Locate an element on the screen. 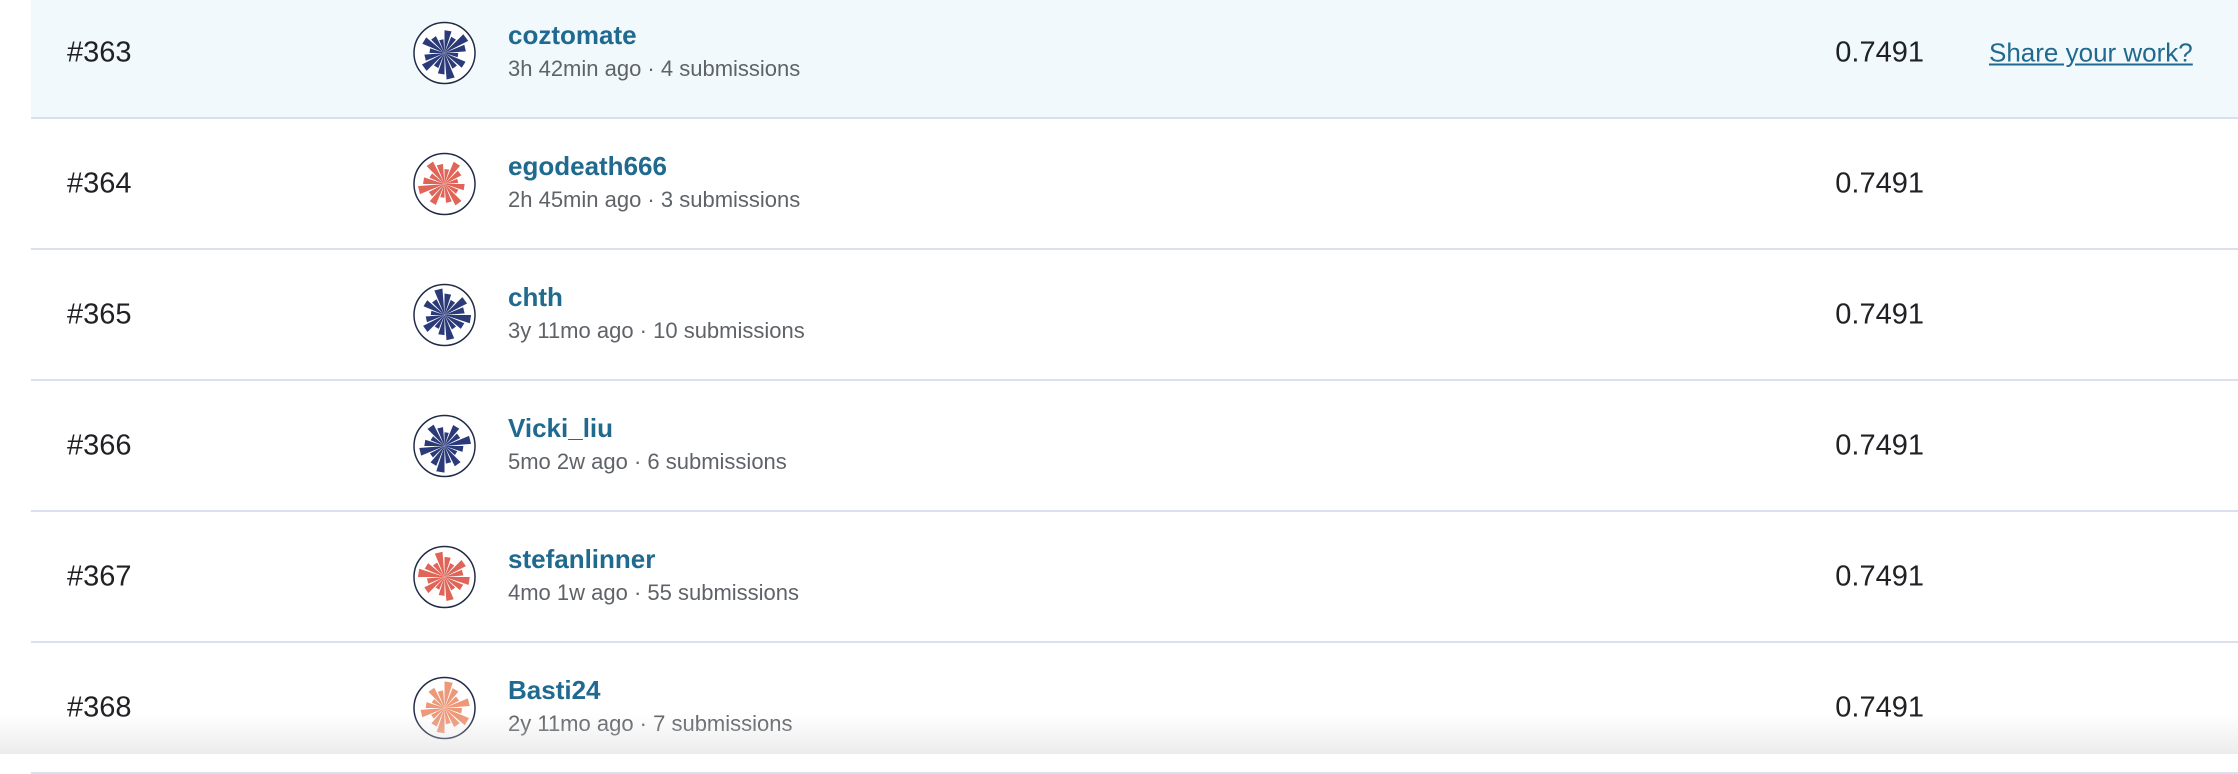 The height and width of the screenshot is (774, 2238). user-name-link: Basti24 is located at coordinates (554, 690).